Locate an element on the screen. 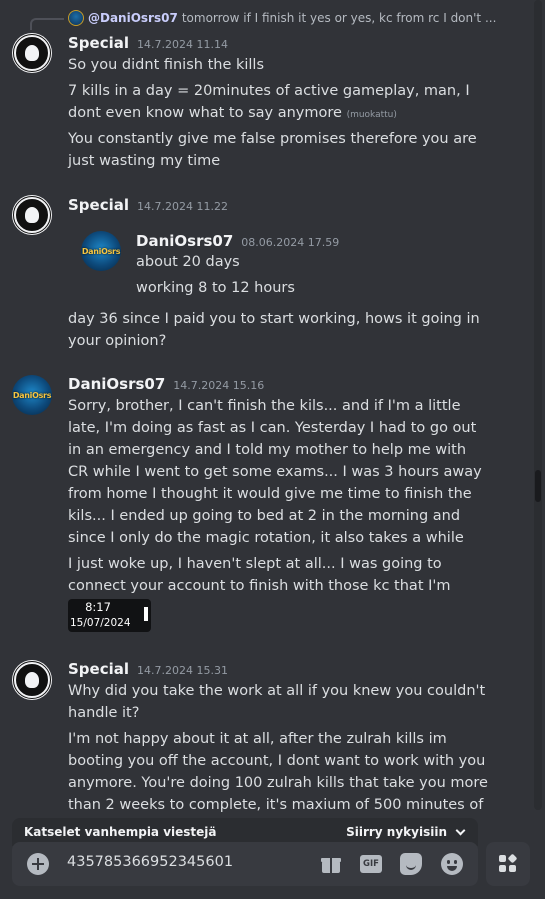 This screenshot has width=545, height=899. quoted-text: about 20 days is located at coordinates (188, 262).